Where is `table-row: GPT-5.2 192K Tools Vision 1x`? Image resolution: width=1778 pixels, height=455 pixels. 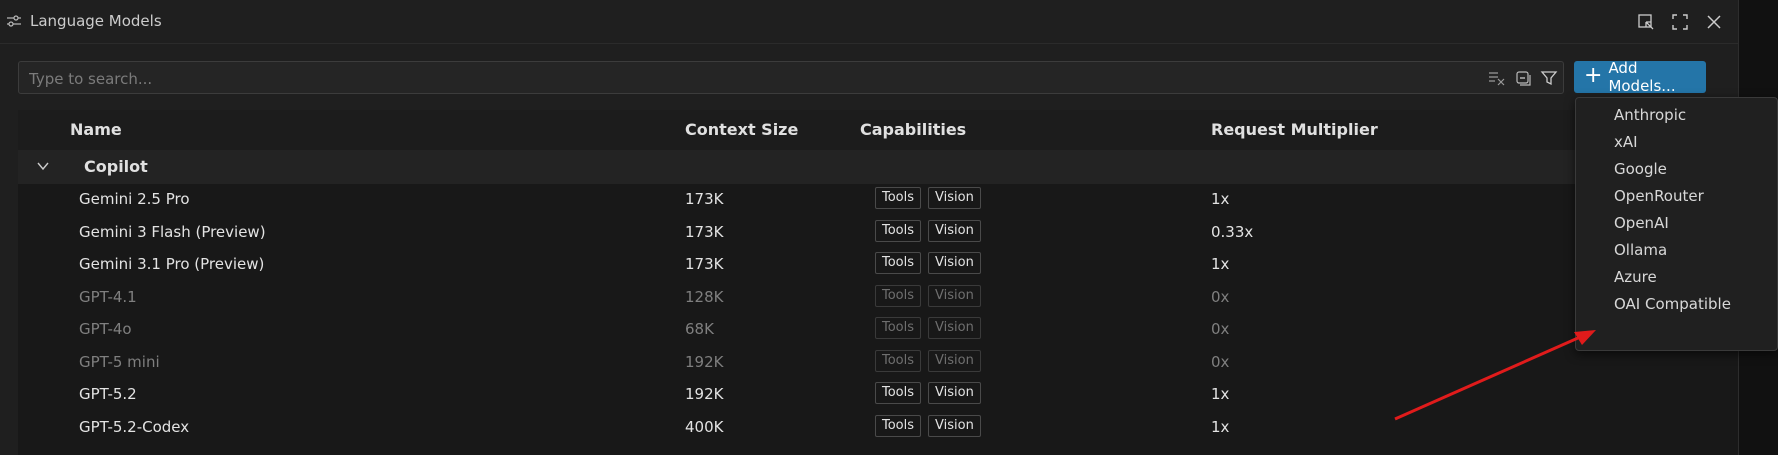 table-row: GPT-5.2 192K Tools Vision 1x is located at coordinates (878, 395).